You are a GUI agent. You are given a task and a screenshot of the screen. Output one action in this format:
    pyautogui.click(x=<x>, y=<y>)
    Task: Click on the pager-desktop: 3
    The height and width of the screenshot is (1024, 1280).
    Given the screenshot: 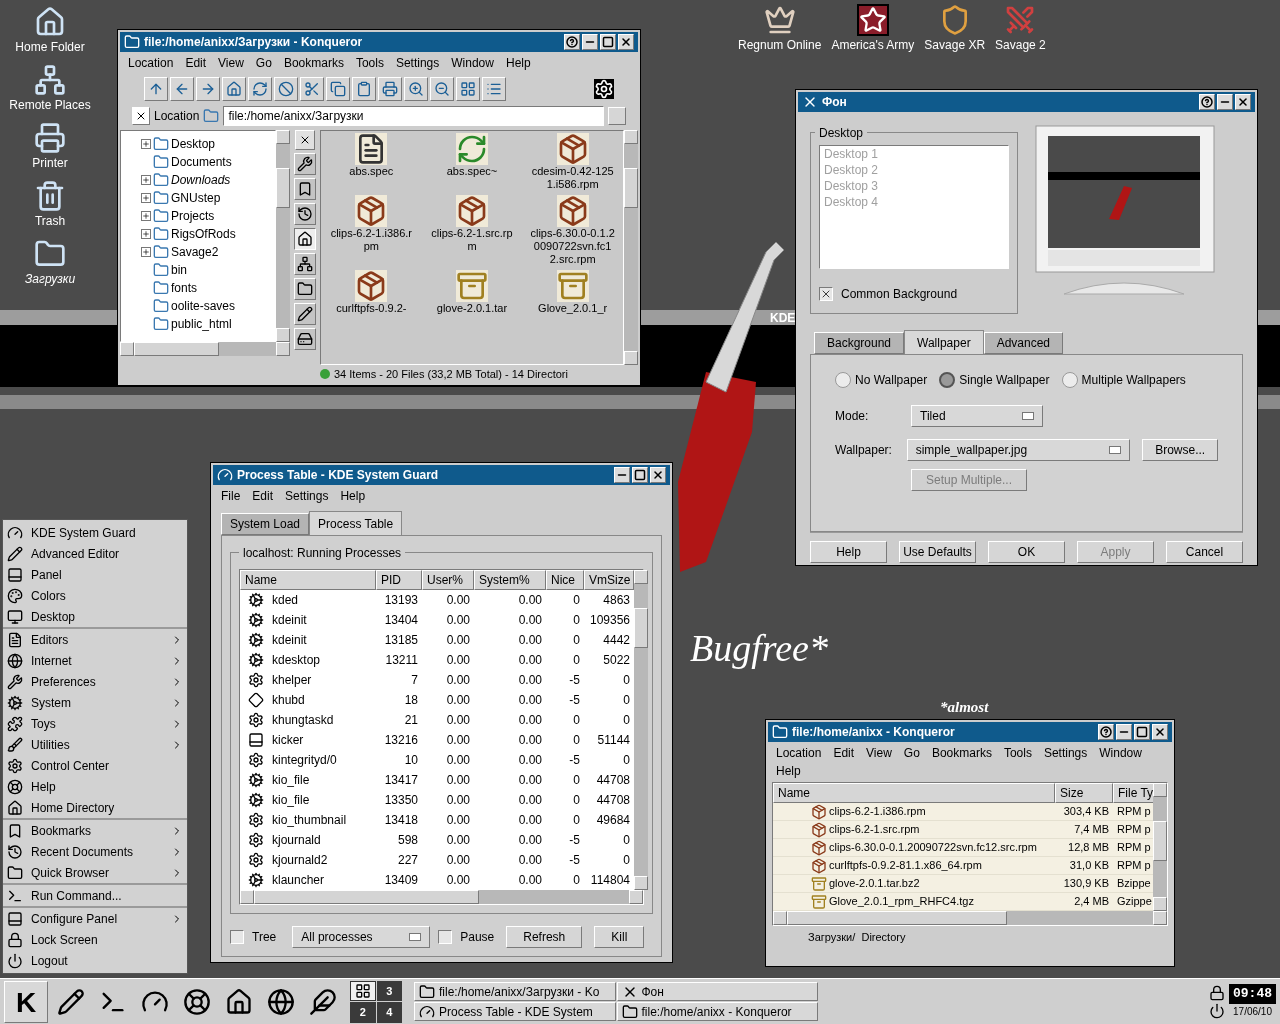 What is the action you would take?
    pyautogui.click(x=389, y=990)
    